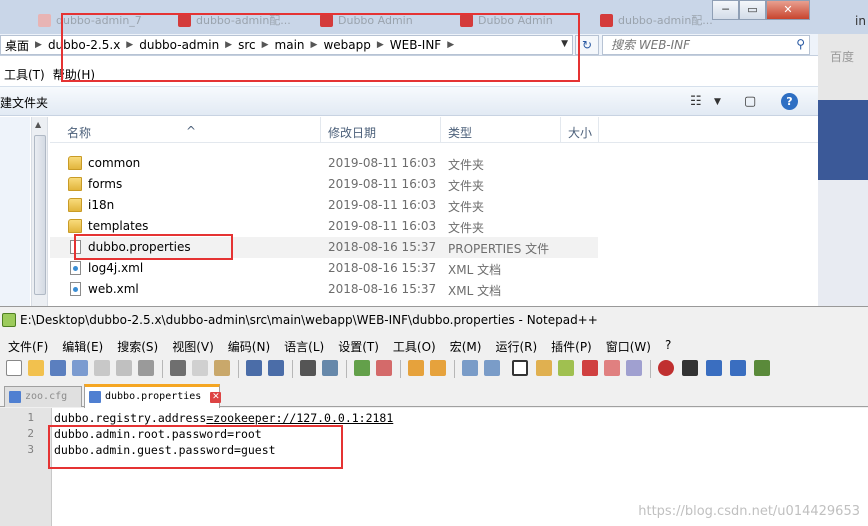 The image size is (868, 526). What do you see at coordinates (30, 449) in the screenshot?
I see `line-number: 3` at bounding box center [30, 449].